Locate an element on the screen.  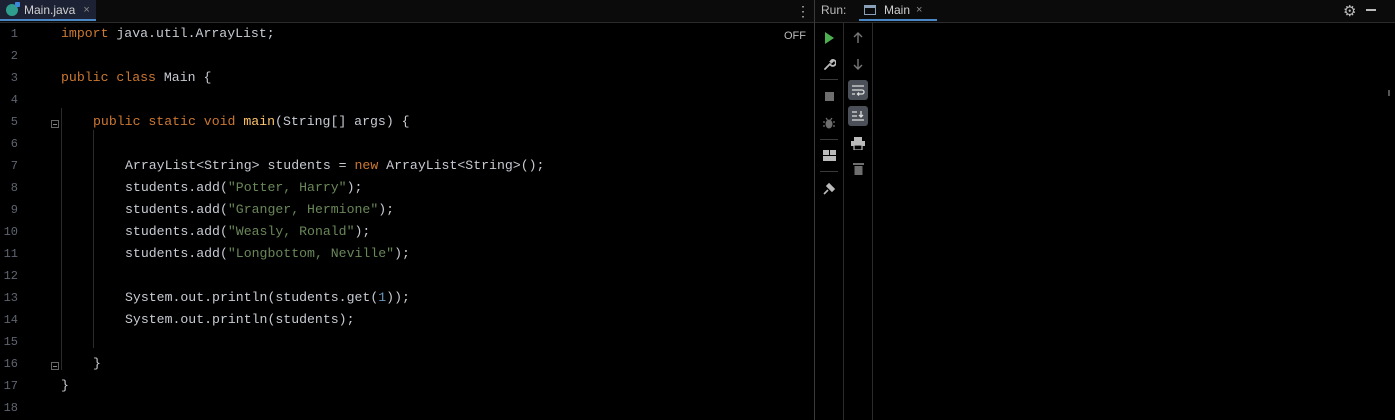
code-line-3: public class Main { is located at coordinates (136, 78).